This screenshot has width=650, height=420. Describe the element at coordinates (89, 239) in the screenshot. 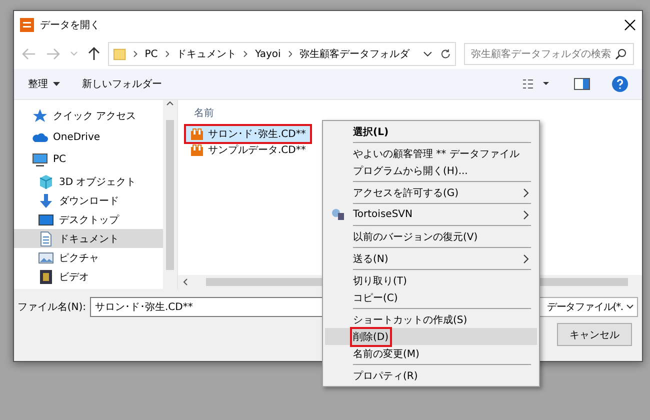

I see `sidebar-label: ドキュメント` at that location.